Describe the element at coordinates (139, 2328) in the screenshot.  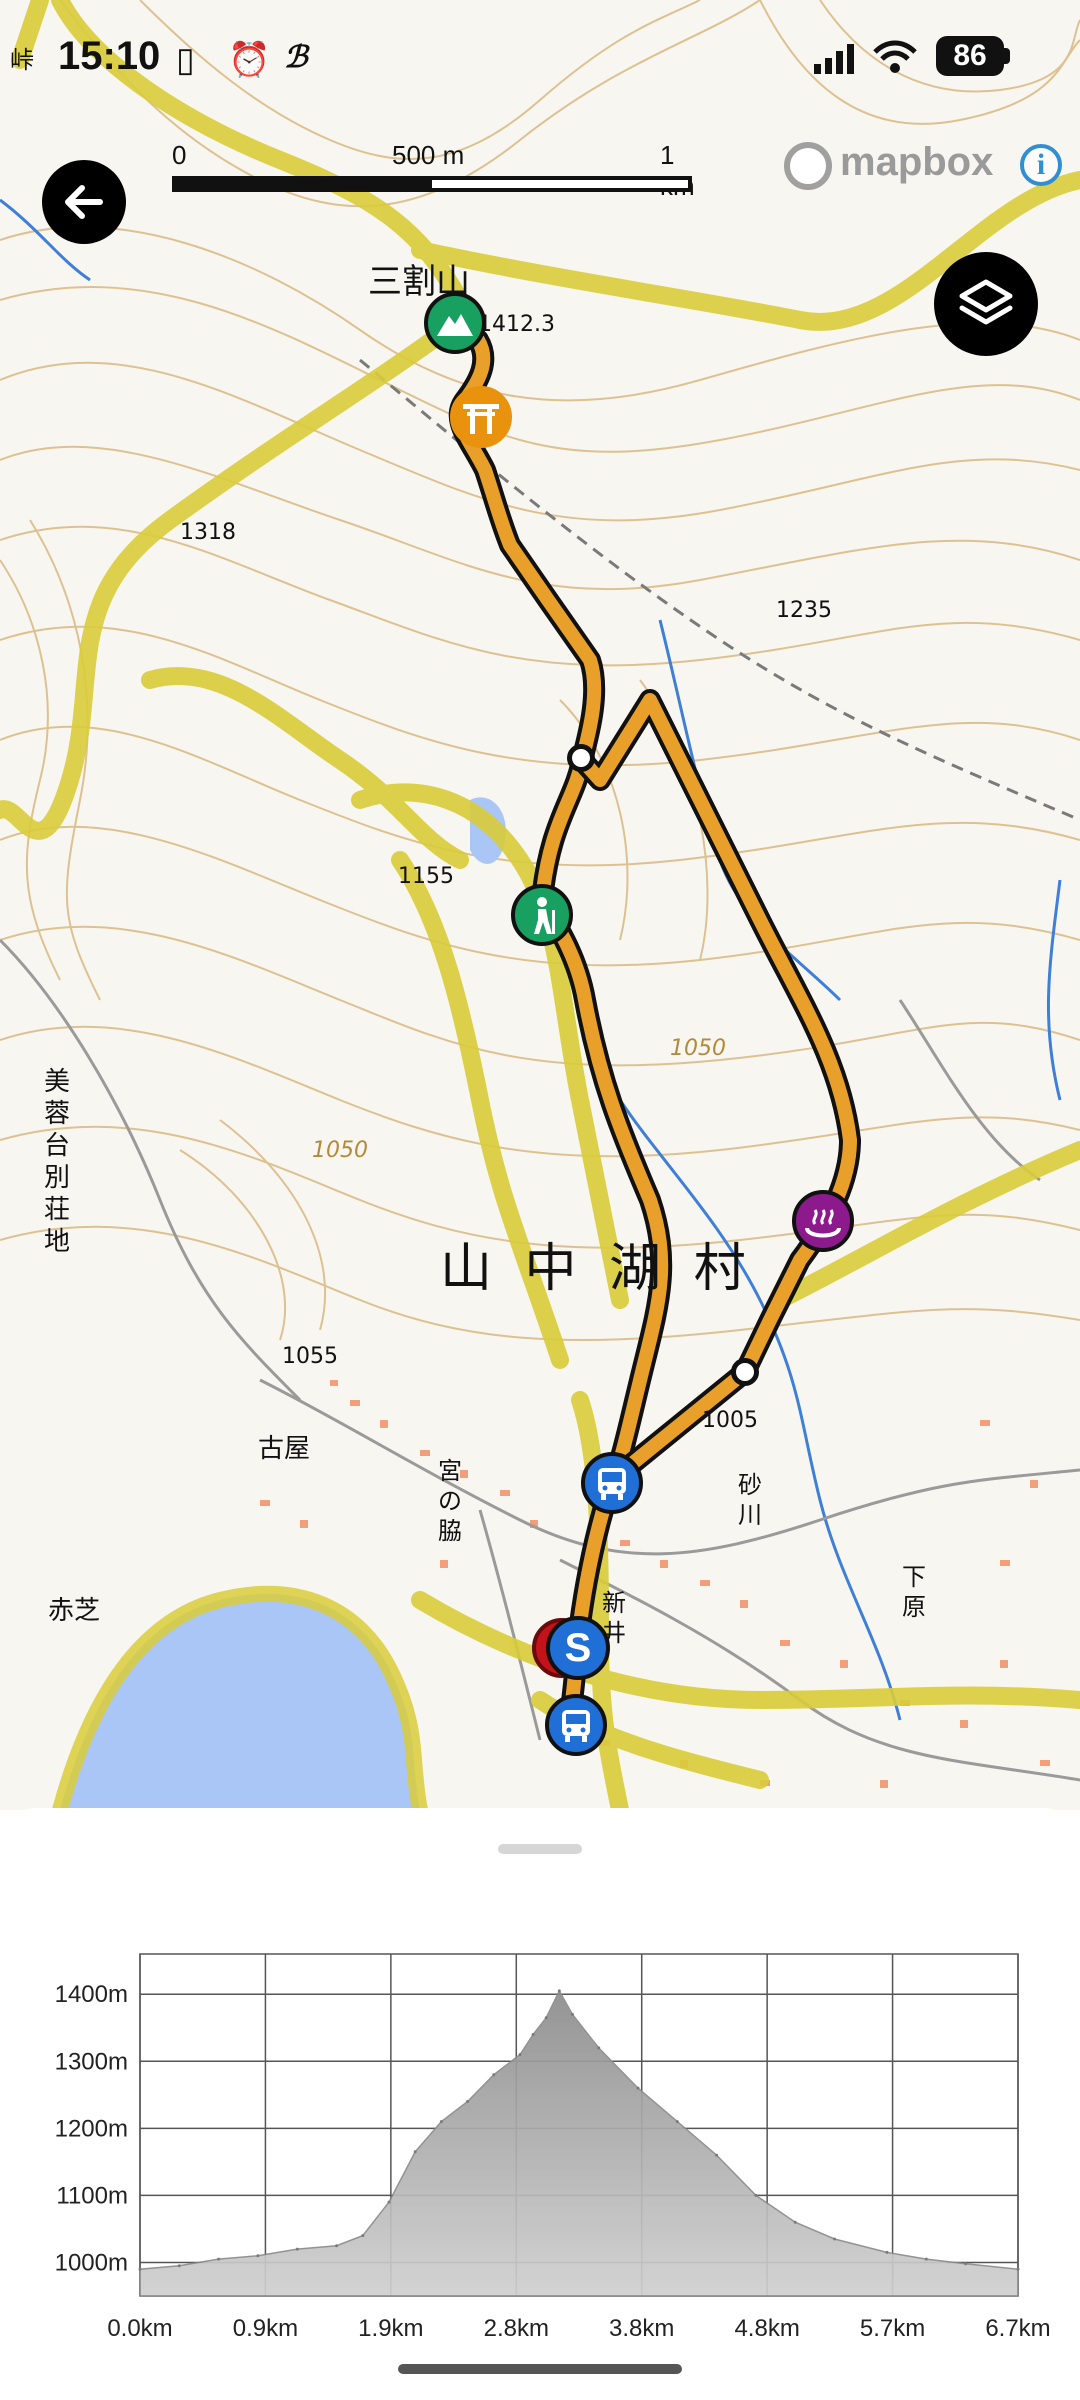
I see `x-tick-label: 0.0km` at that location.